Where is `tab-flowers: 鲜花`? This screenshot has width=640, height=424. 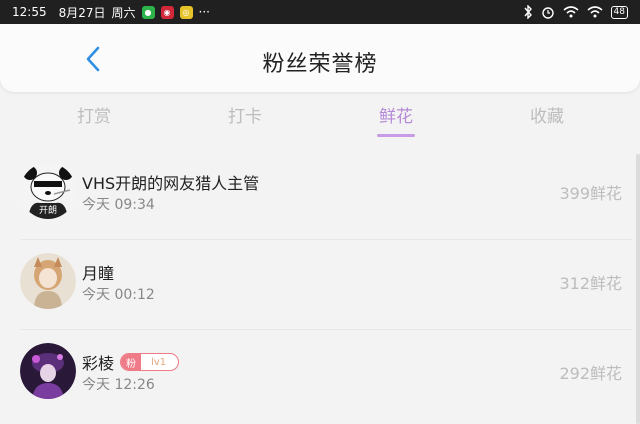
tab-flowers: 鲜花 is located at coordinates (396, 114).